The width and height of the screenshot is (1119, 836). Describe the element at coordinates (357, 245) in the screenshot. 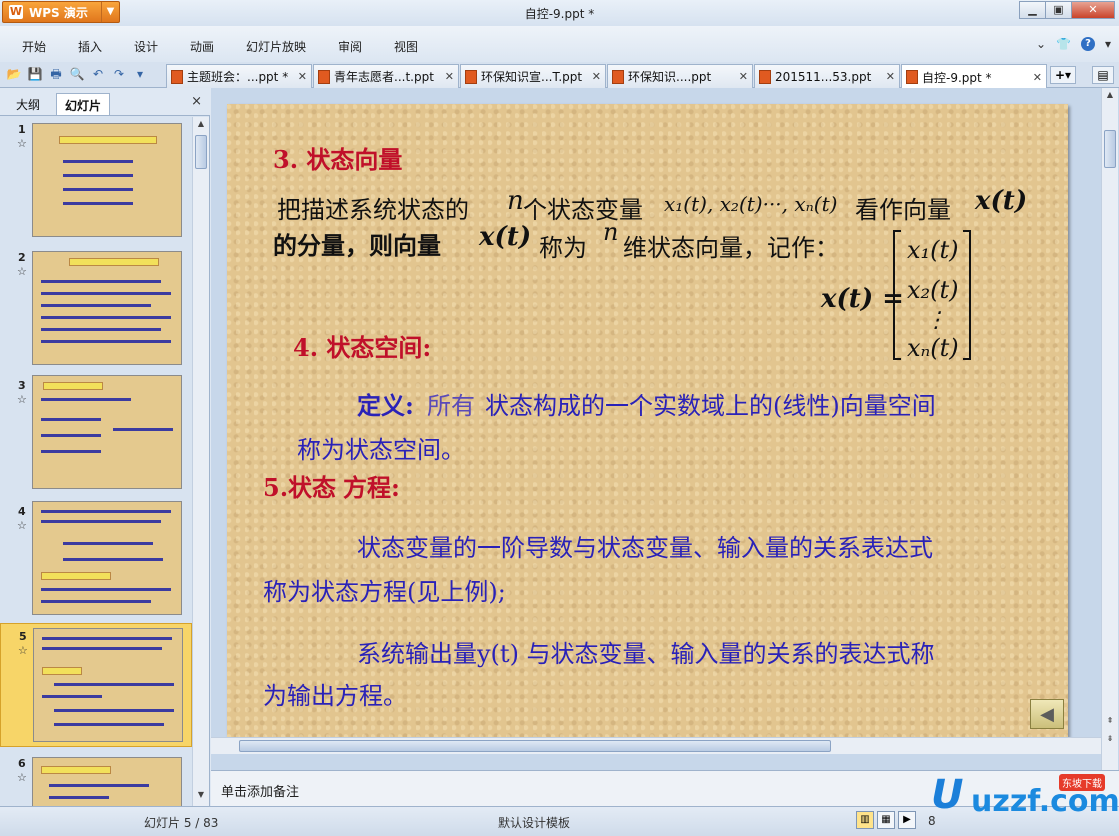

I see `text-p2a: 的分量，则向量` at that location.